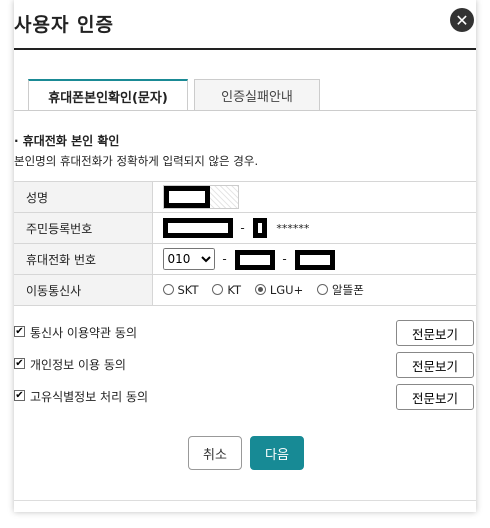 This screenshot has height=528, width=490. Describe the element at coordinates (83, 333) in the screenshot. I see `terms-label: 통신사 이용약관 동의` at that location.